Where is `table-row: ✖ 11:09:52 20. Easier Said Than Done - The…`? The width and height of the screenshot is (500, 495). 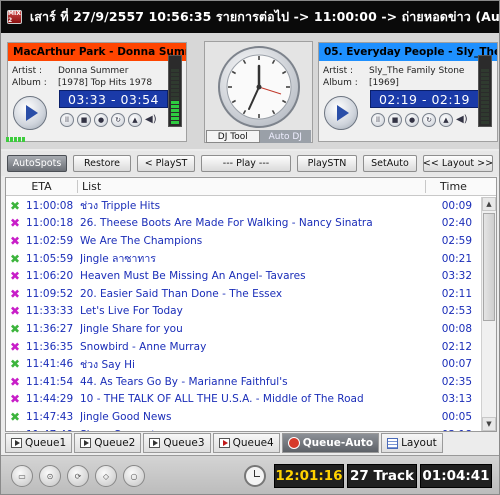 table-row: ✖ 11:09:52 20. Easier Said Than Done - The… is located at coordinates (244, 294).